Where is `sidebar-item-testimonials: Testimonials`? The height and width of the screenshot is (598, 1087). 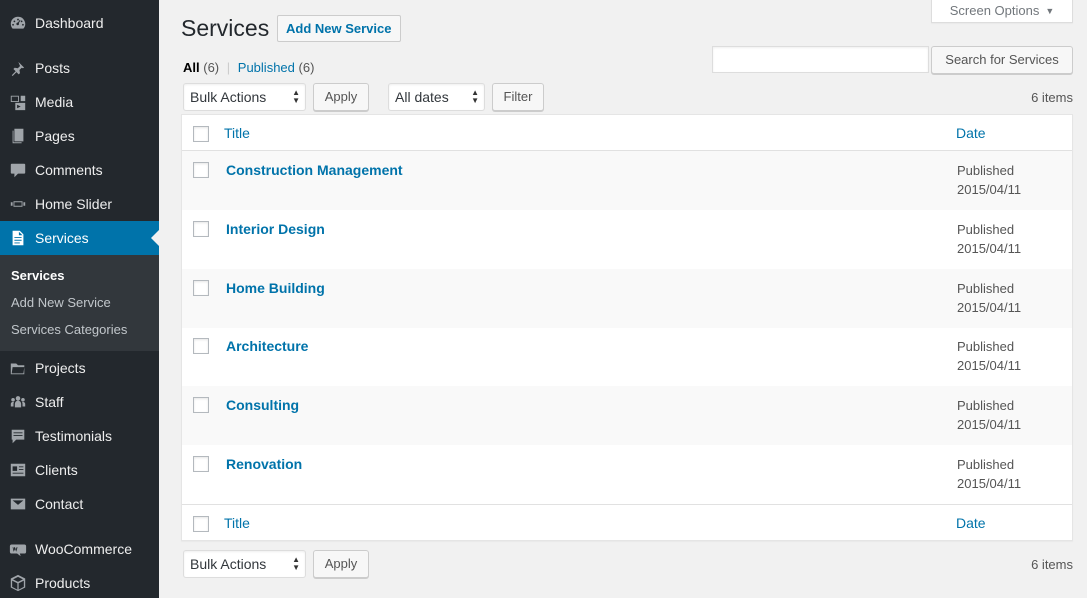 sidebar-item-testimonials: Testimonials is located at coordinates (79, 436).